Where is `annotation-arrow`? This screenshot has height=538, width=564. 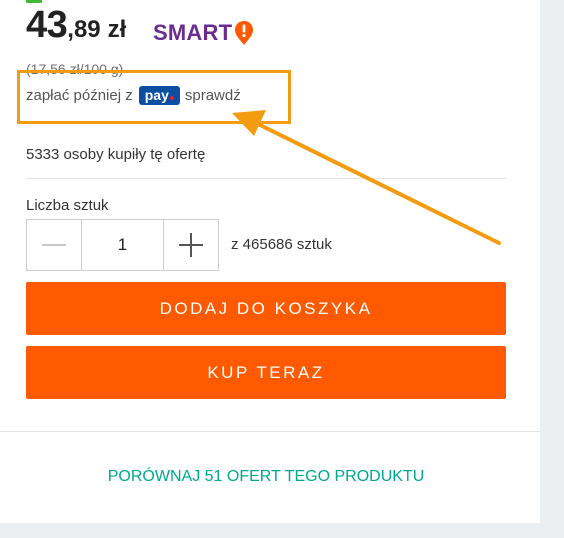 annotation-arrow is located at coordinates (366, 177).